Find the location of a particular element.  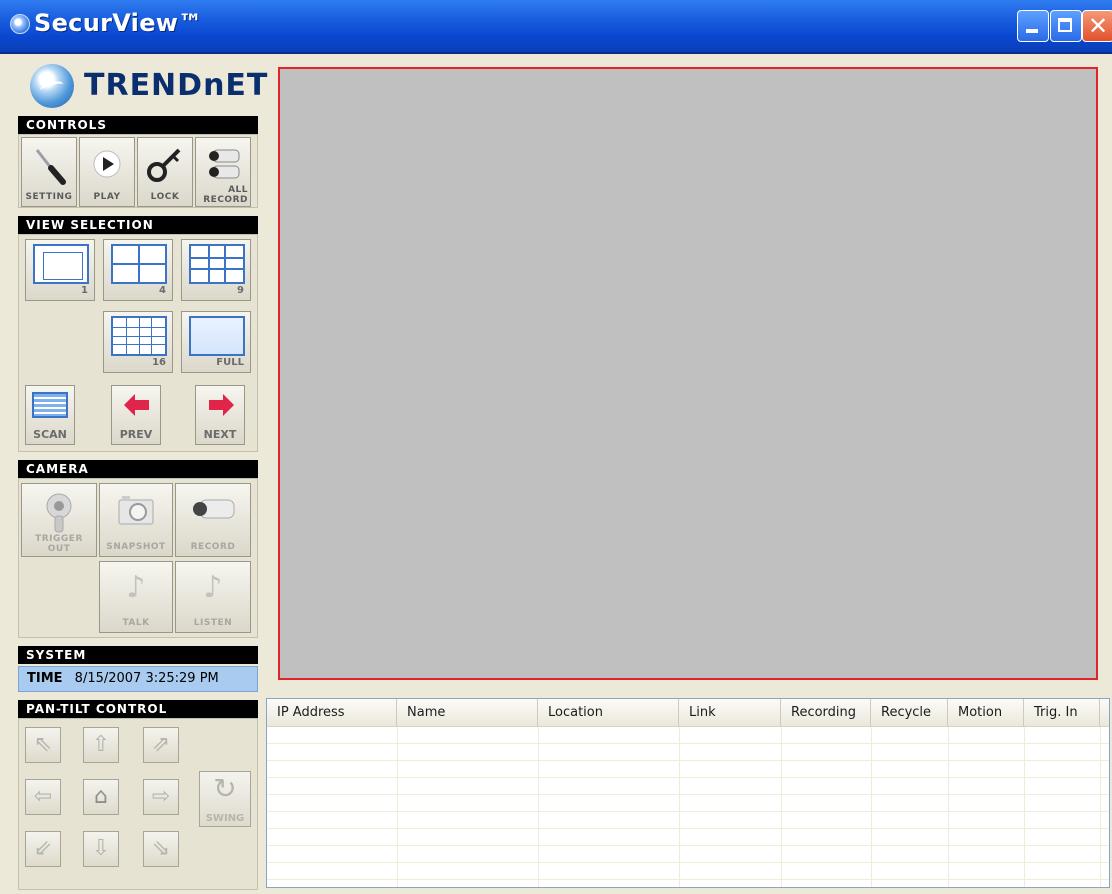

view-1-label: 1 is located at coordinates (84, 290).